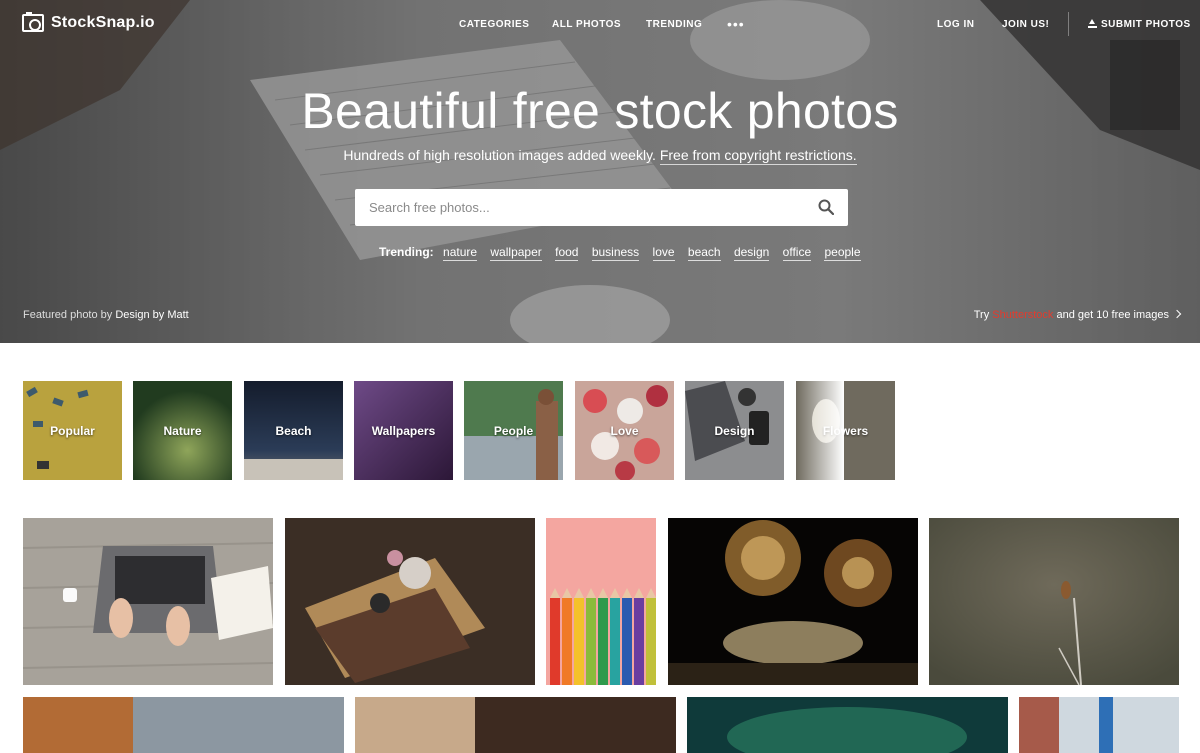  What do you see at coordinates (826, 207) in the screenshot?
I see `search-icon` at bounding box center [826, 207].